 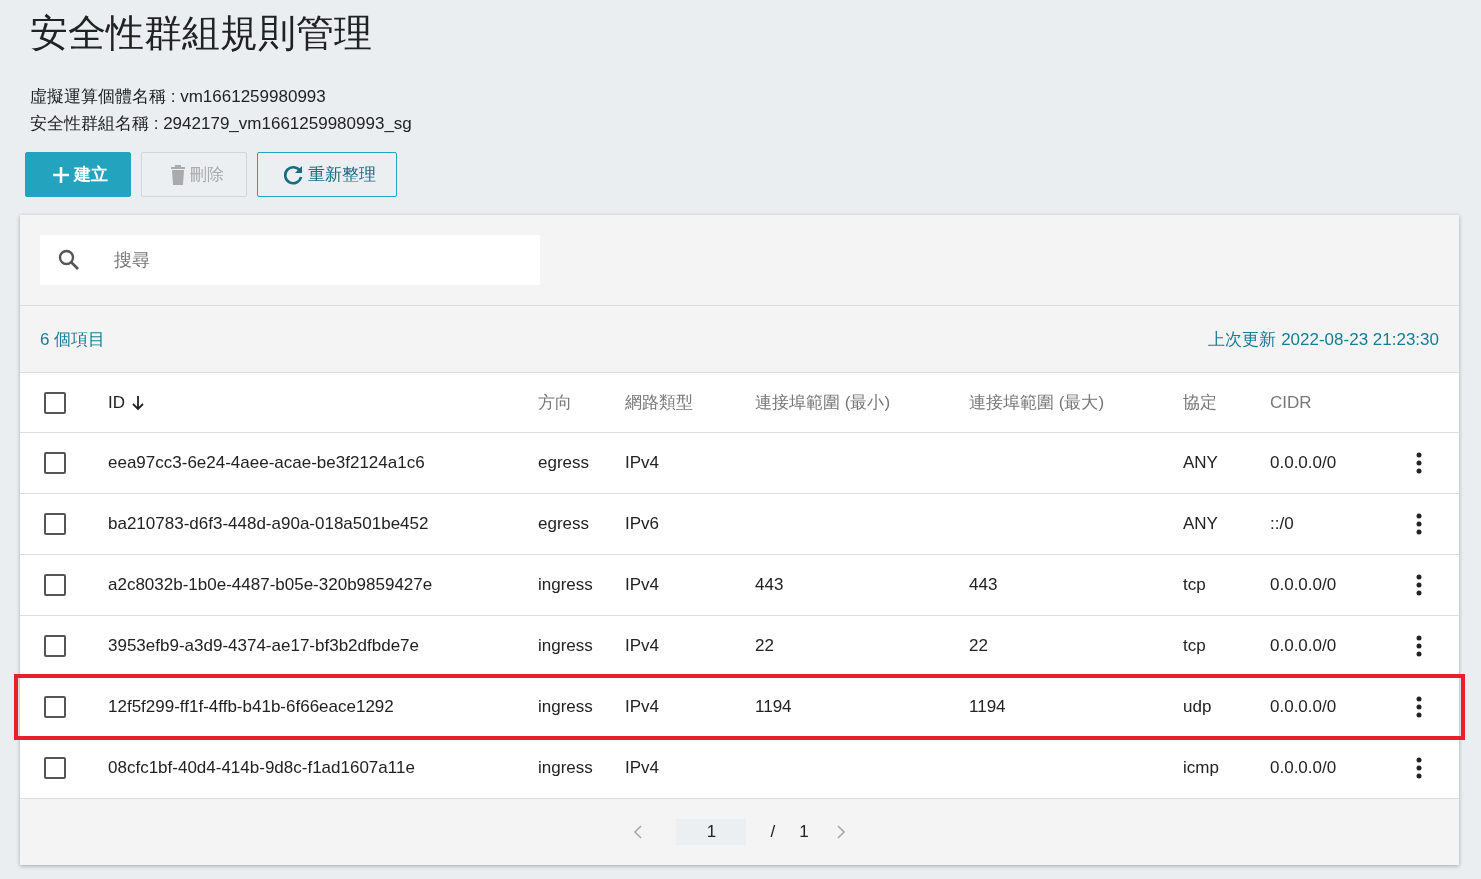 I want to click on table-cell-text: ba210783-d6f3-448d-a90a-018a501be452, so click(x=269, y=524).